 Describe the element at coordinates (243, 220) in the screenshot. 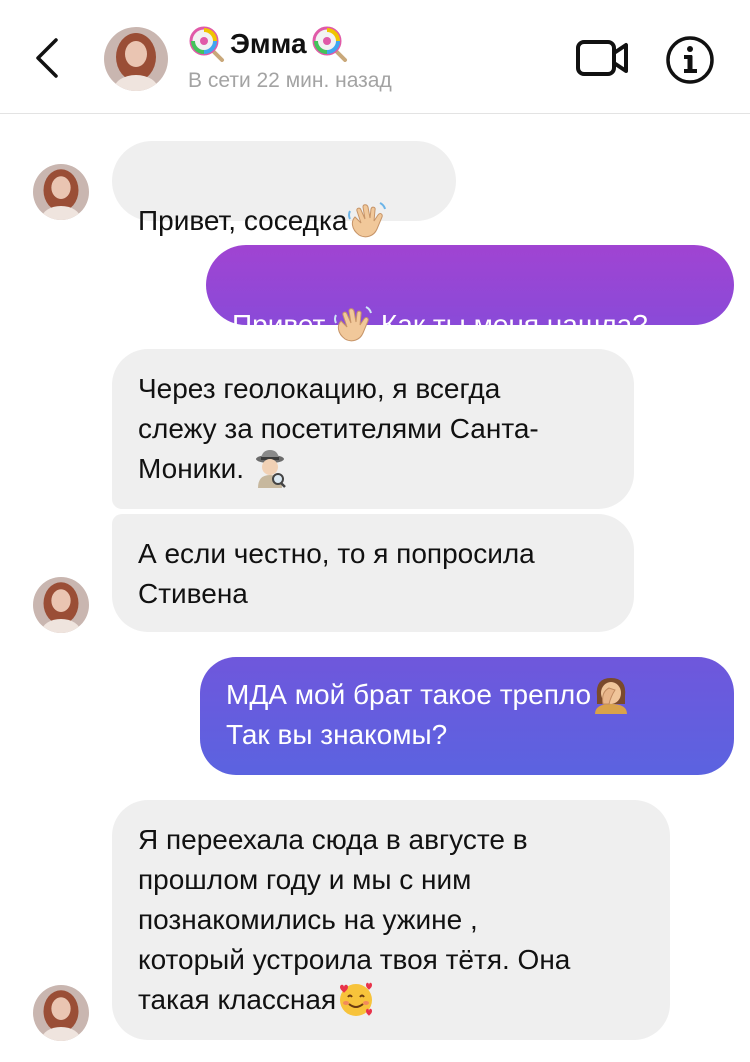

I see `message-text: Привет, соседка` at that location.